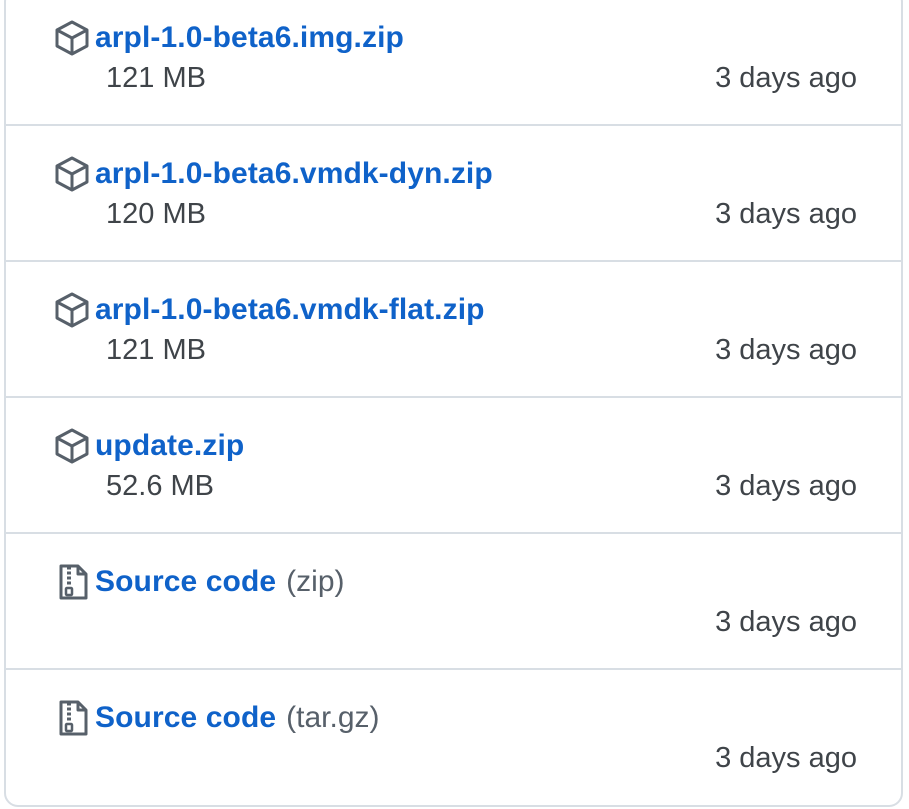 Image resolution: width=909 pixels, height=809 pixels. I want to click on asset-link: arpl-1.0-beta6.img.zip, so click(228, 38).